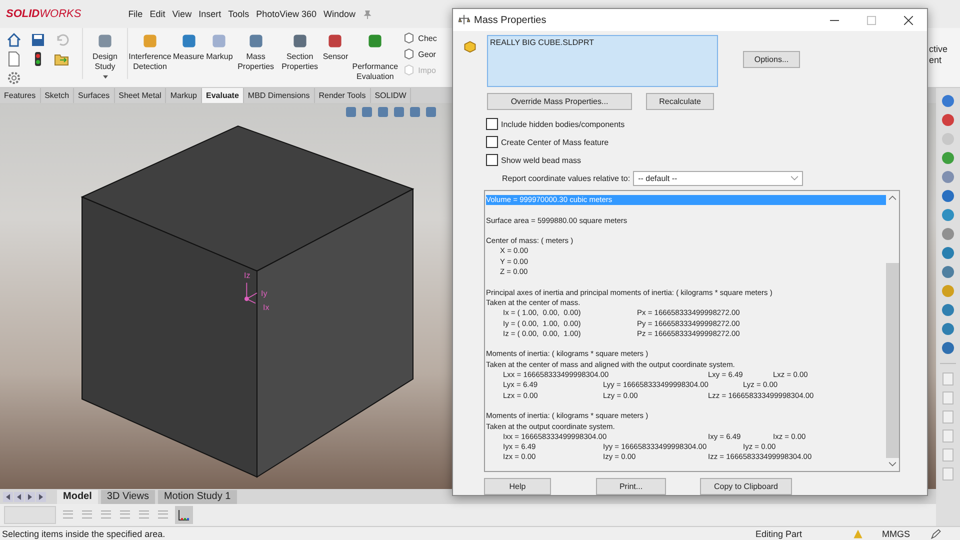  What do you see at coordinates (77, 497) in the screenshot?
I see `bottom-tab: Model` at bounding box center [77, 497].